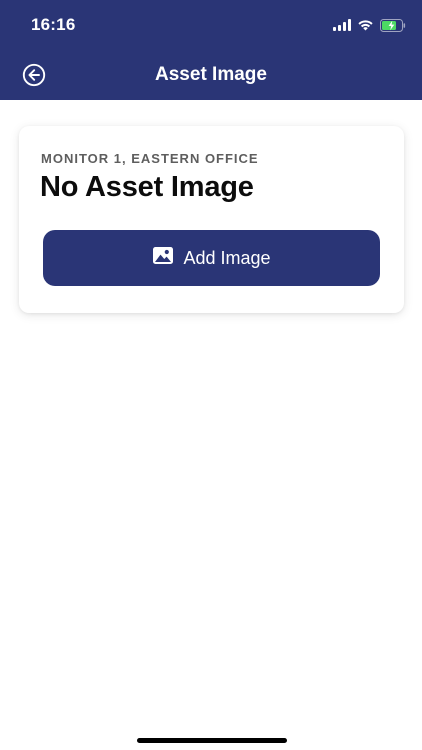 Image resolution: width=422 pixels, height=750 pixels. I want to click on image-icon, so click(163, 258).